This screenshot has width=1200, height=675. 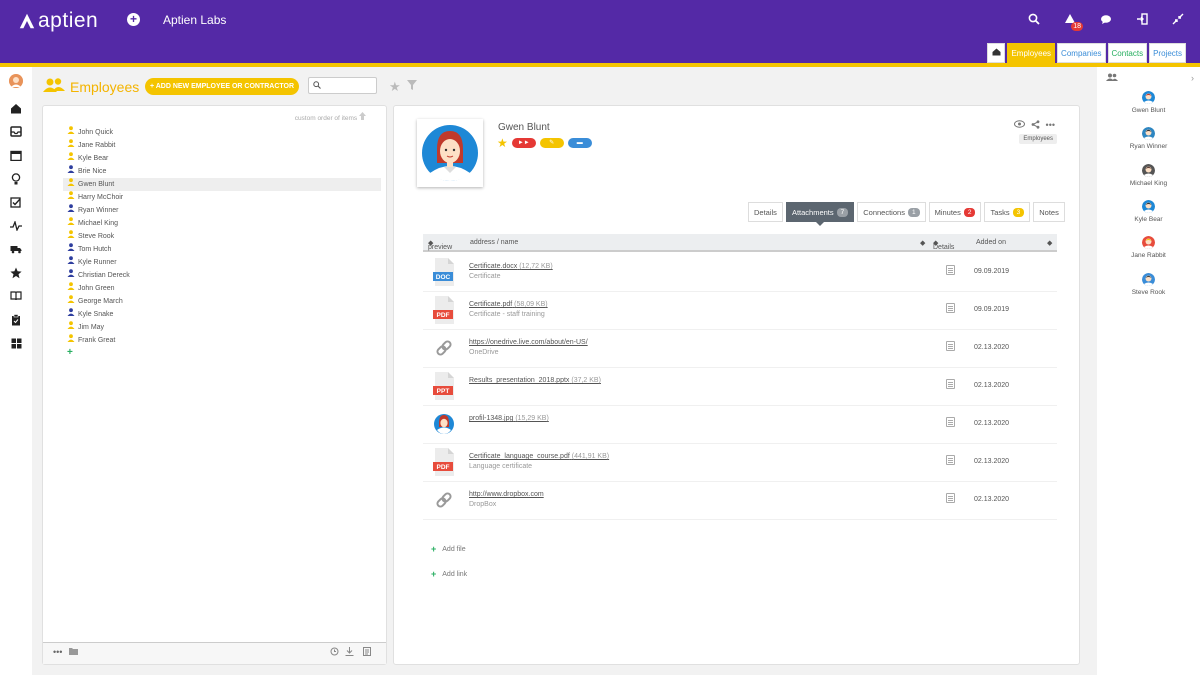 What do you see at coordinates (222, 197) in the screenshot?
I see `list-item: Harry McChoir` at bounding box center [222, 197].